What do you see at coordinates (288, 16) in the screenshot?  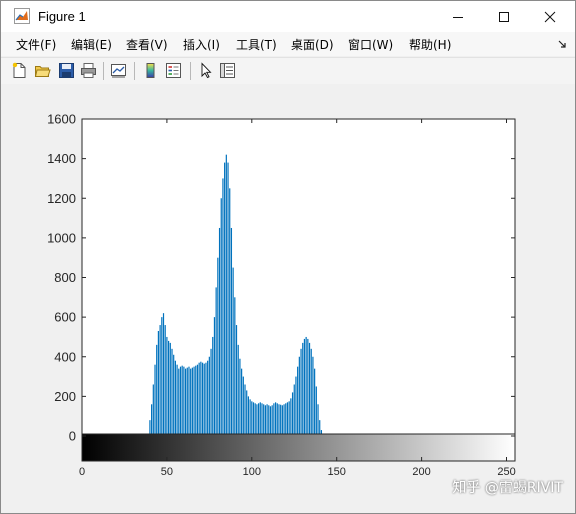 I see `title-bar: Figure 1` at bounding box center [288, 16].